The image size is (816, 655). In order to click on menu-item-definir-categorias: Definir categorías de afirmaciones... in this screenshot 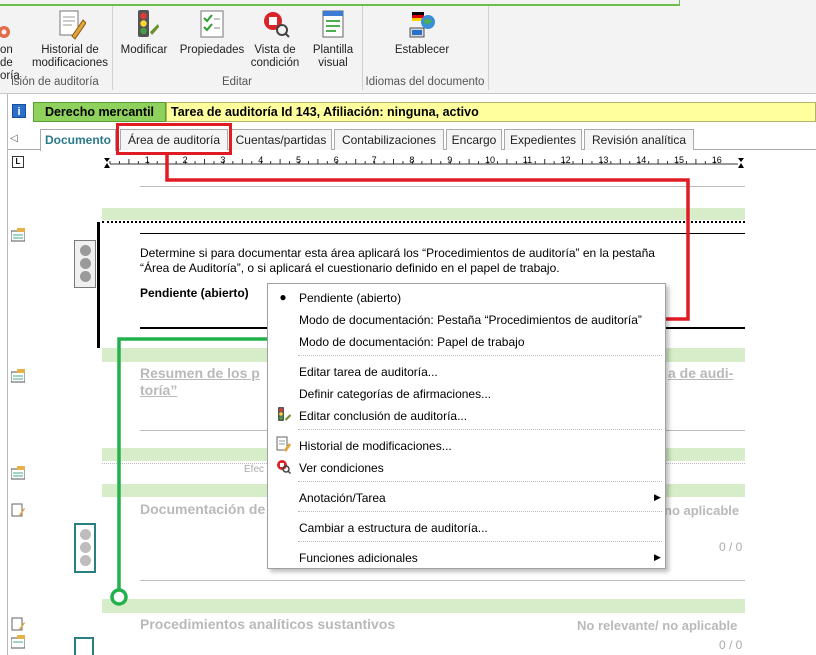, I will do `click(395, 394)`.